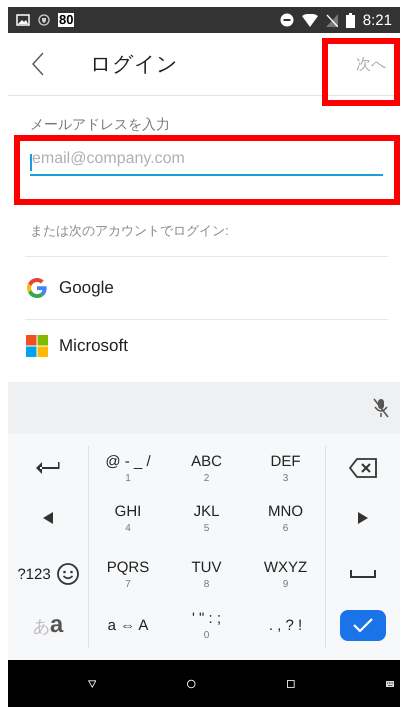 This screenshot has width=401, height=707. I want to click on keyboard-key: a ⇔ A, so click(128, 625).